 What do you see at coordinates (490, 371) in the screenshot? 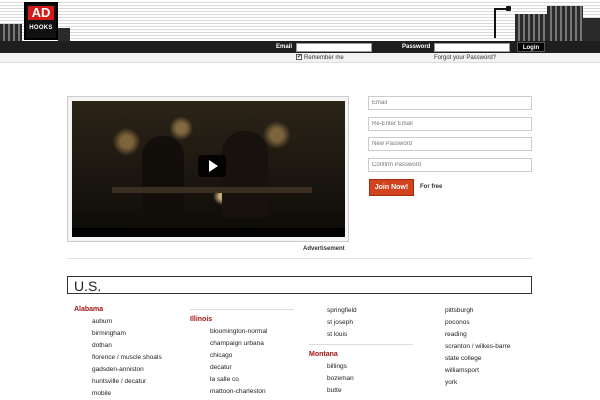
I see `city-link: williamsport` at bounding box center [490, 371].